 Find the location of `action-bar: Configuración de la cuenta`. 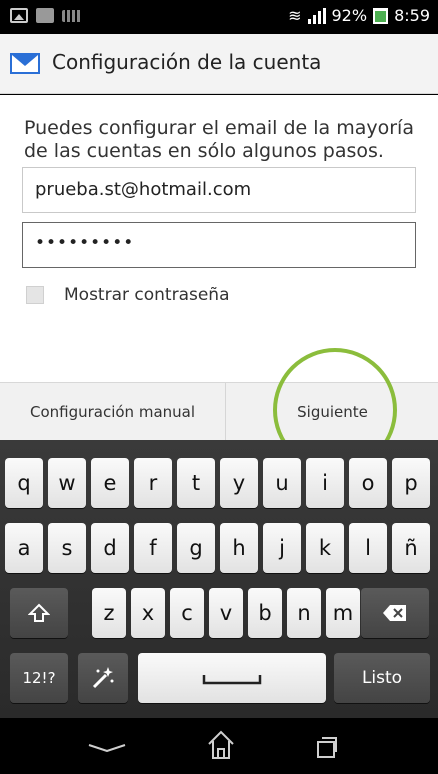

action-bar: Configuración de la cuenta is located at coordinates (219, 64).